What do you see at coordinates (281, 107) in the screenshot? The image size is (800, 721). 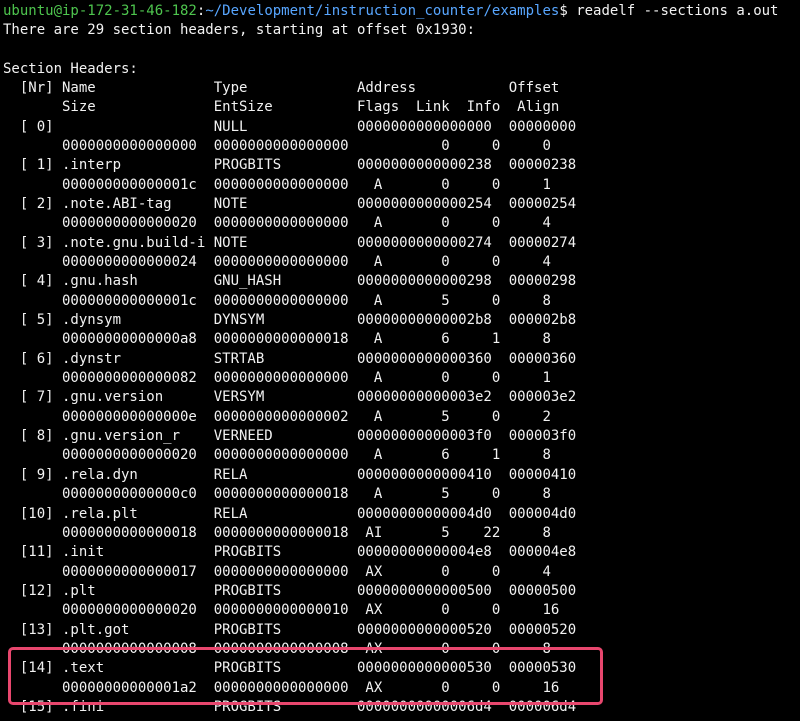 I see `column-header-2: Size EntSize Flags Link Info Align` at bounding box center [281, 107].